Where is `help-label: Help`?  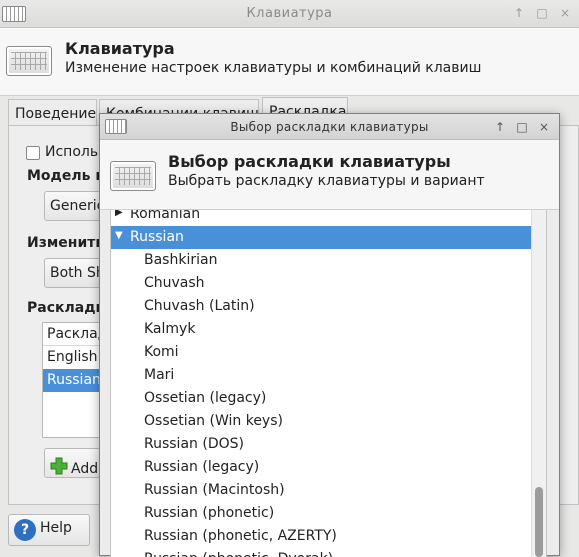 help-label: Help is located at coordinates (56, 528).